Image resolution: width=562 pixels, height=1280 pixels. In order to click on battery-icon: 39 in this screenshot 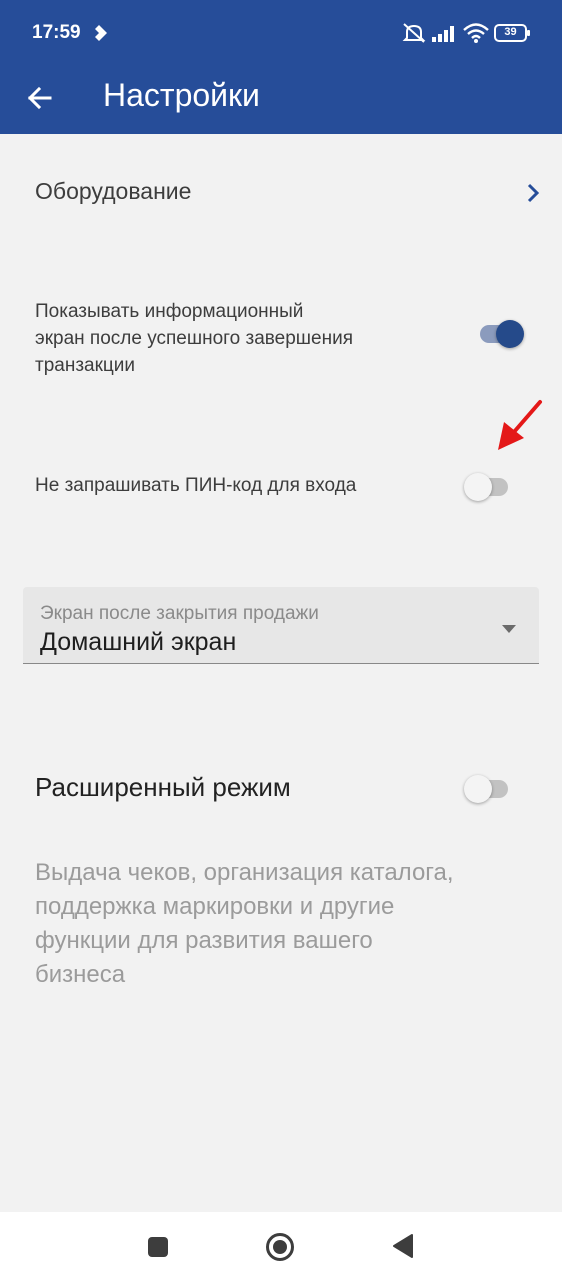, I will do `click(513, 33)`.